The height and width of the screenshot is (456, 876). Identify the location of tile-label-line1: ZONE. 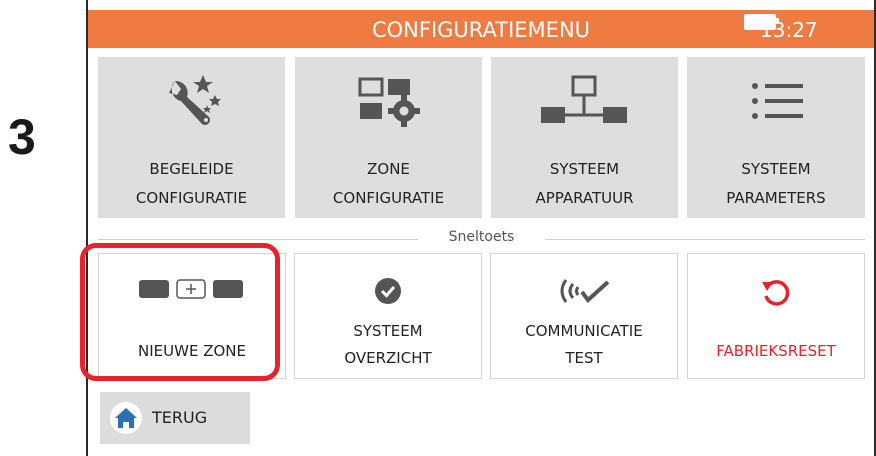
(388, 169).